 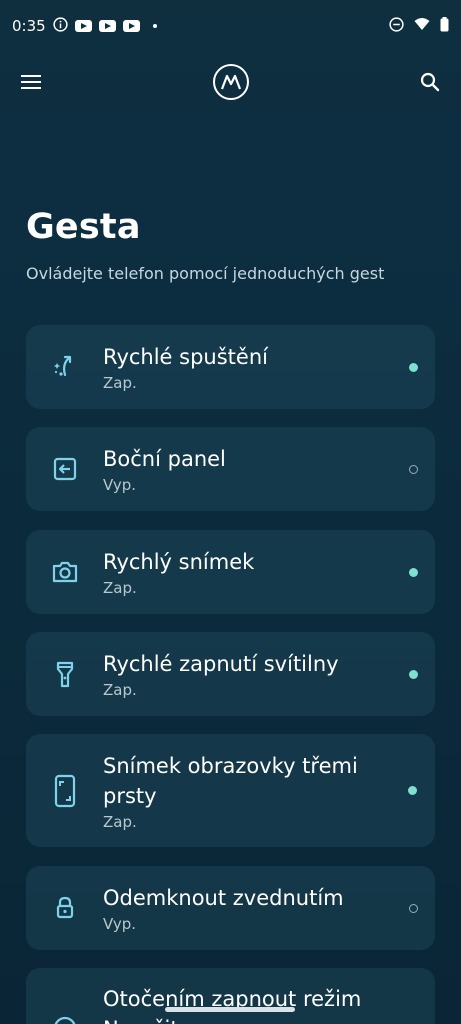 What do you see at coordinates (64, 791) in the screenshot?
I see `screenshot-phone-icon` at bounding box center [64, 791].